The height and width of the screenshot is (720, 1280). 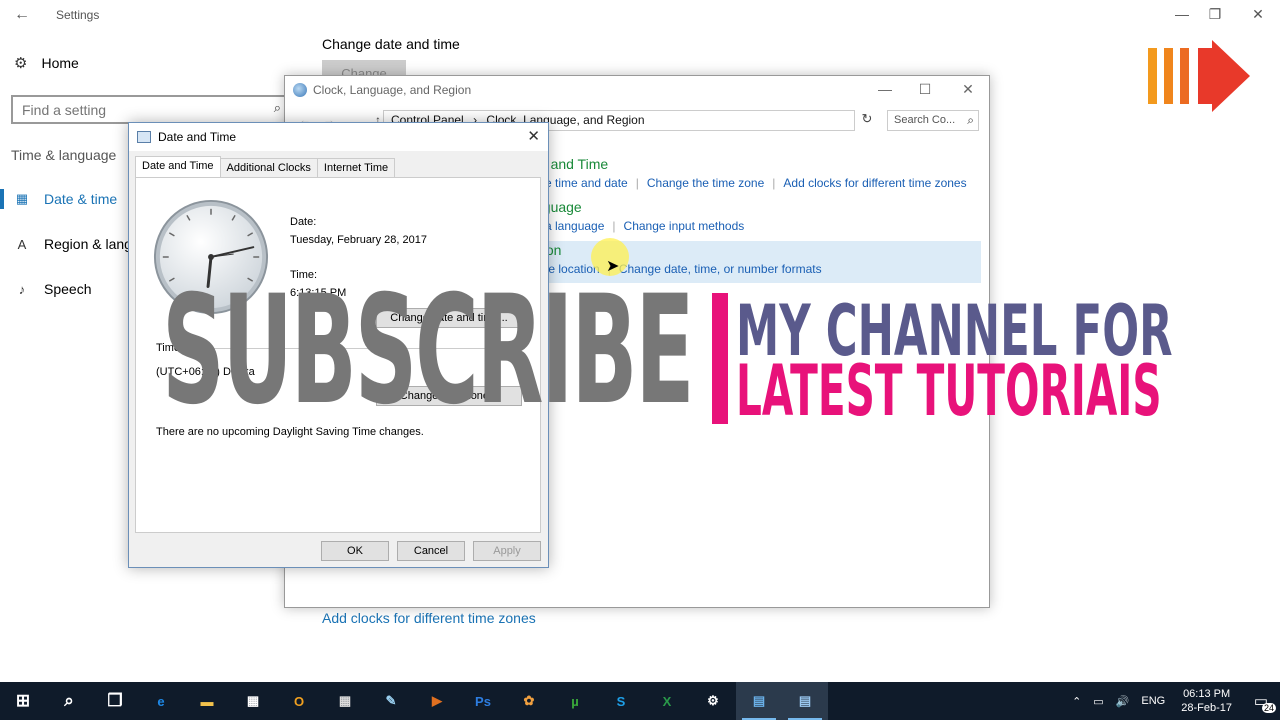 I want to click on cp-title: Clock, Language, and Region, so click(x=392, y=90).